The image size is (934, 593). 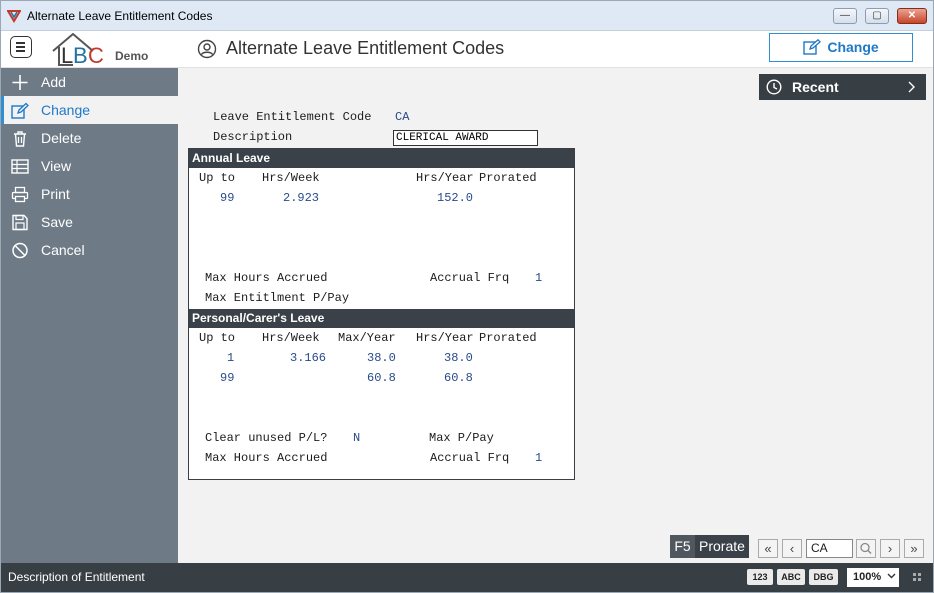 What do you see at coordinates (458, 378) in the screenshot?
I see `personal-row-hrs-year: 60.8` at bounding box center [458, 378].